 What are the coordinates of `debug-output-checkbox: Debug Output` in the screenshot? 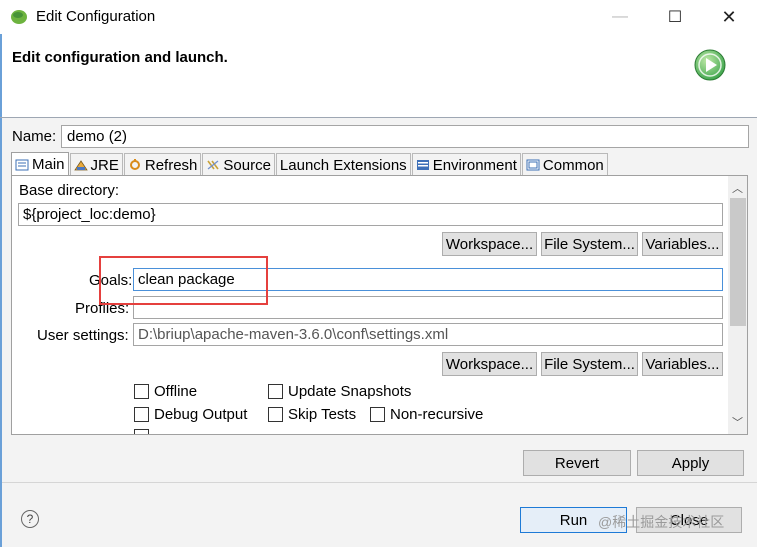 It's located at (190, 414).